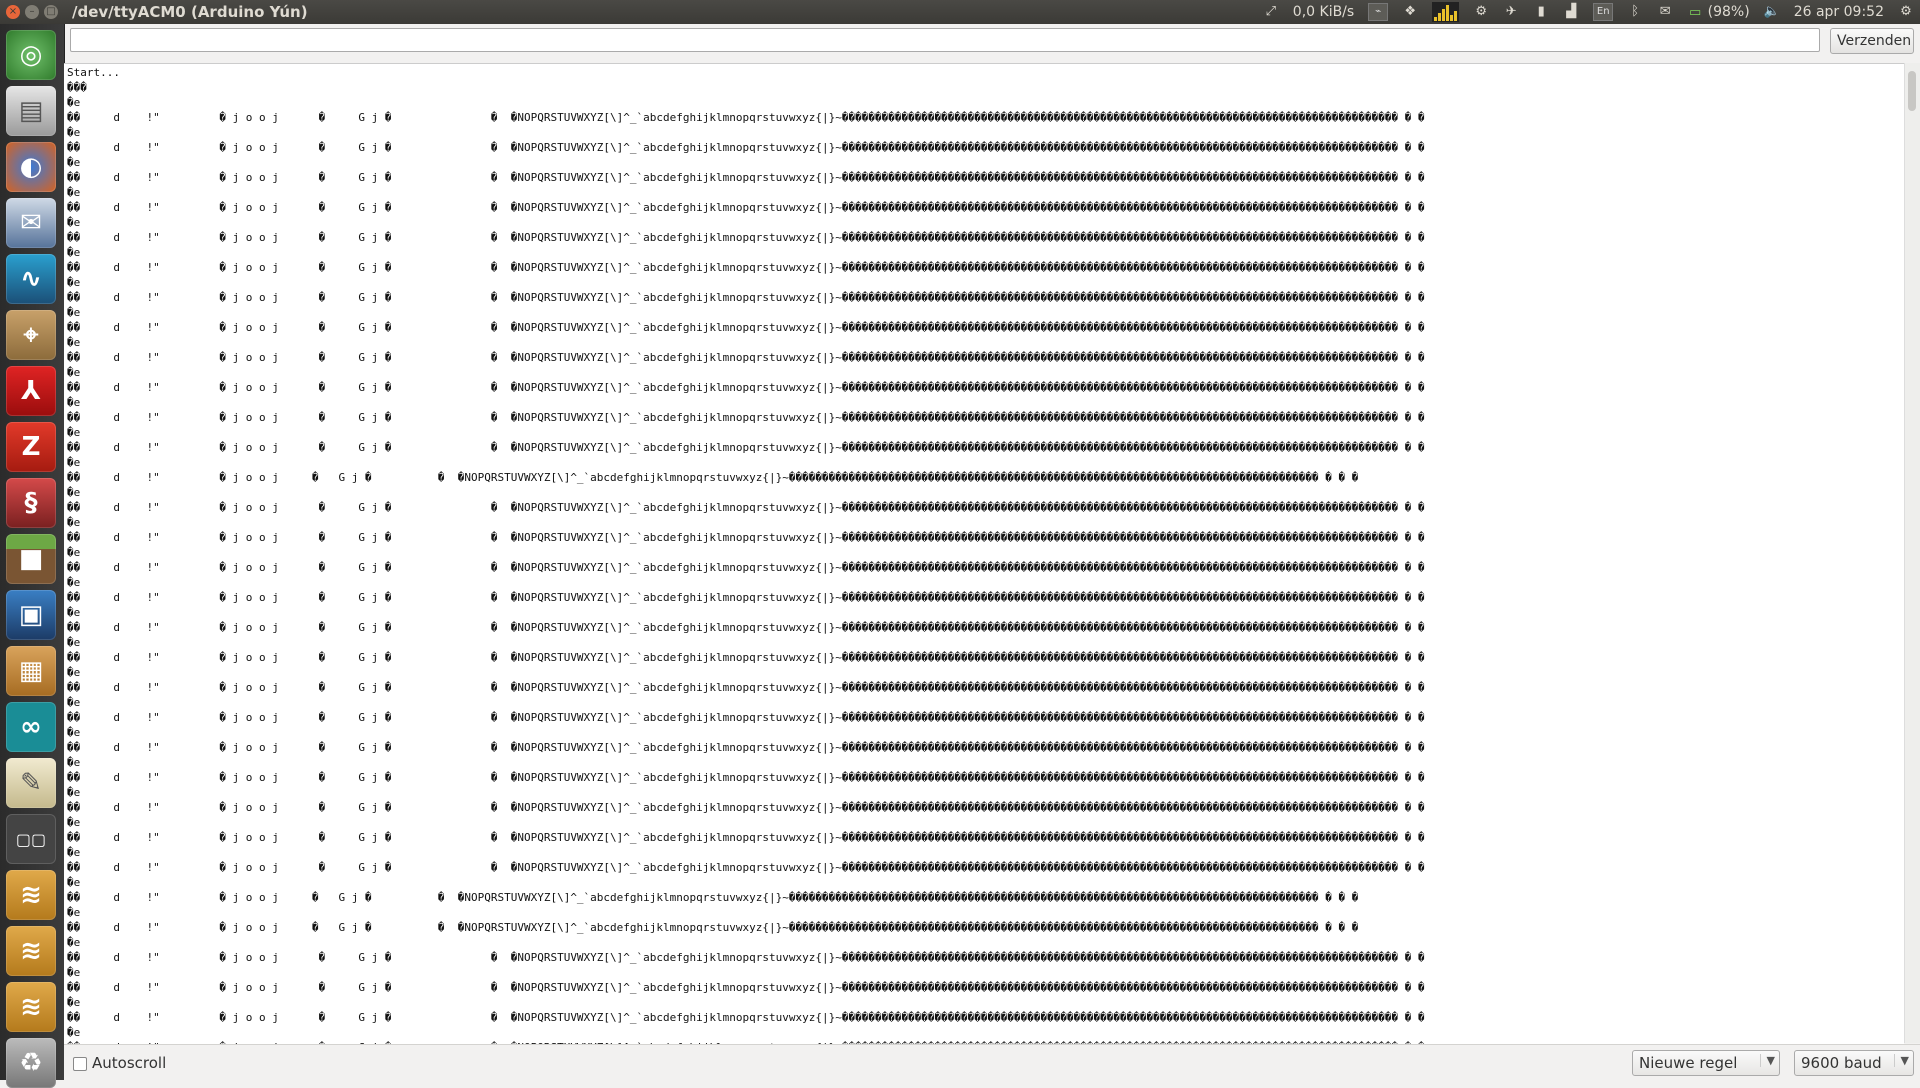  Describe the element at coordinates (1323, 12) in the screenshot. I see `net-speed-text: 0,0 KiB/s` at that location.